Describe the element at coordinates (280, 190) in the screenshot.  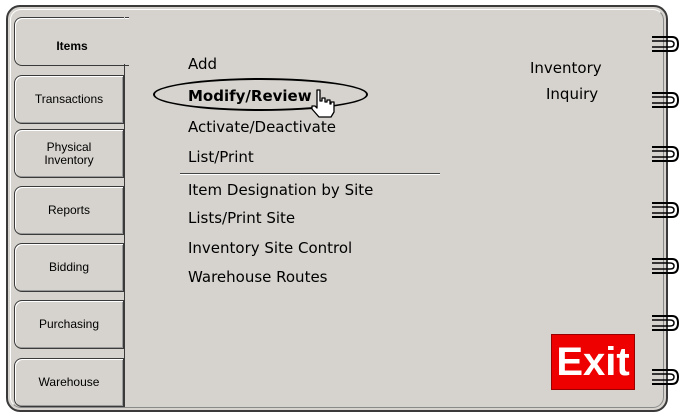
I see `menu-item-designation-by-site: Item Designation by Site` at that location.